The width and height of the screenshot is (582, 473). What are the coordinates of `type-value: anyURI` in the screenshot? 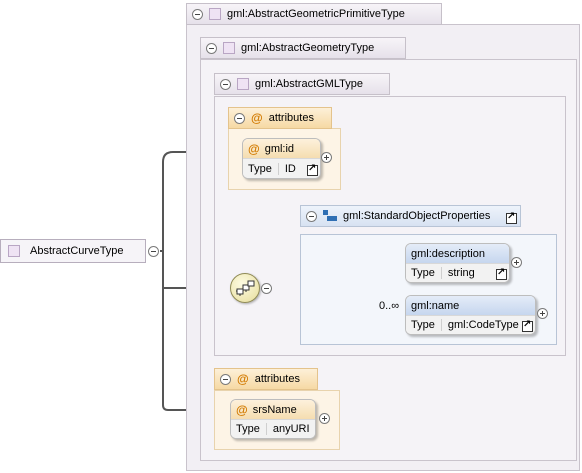 It's located at (291, 429).